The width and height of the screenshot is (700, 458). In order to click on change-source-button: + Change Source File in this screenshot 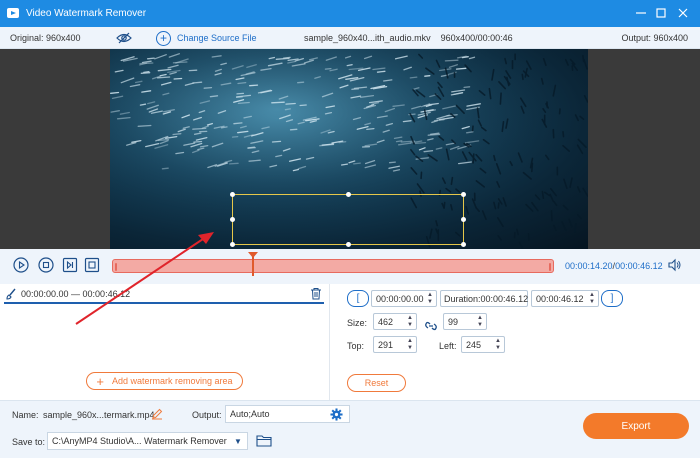, I will do `click(206, 38)`.